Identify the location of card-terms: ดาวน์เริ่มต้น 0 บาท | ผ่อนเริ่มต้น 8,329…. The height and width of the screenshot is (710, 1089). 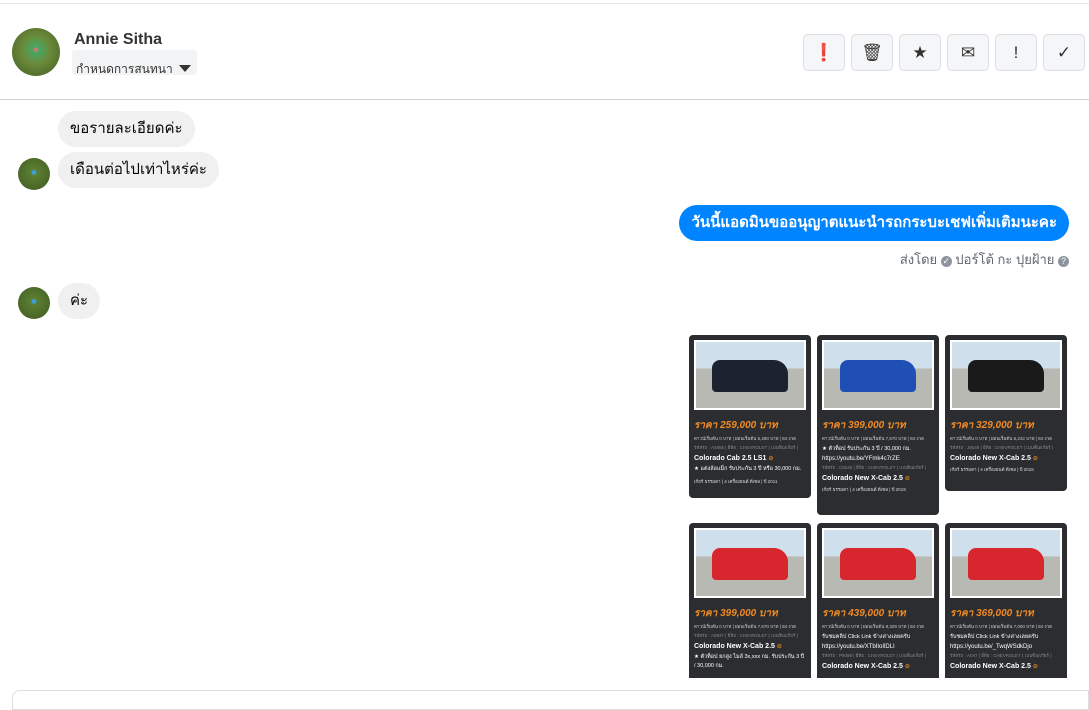
(873, 626).